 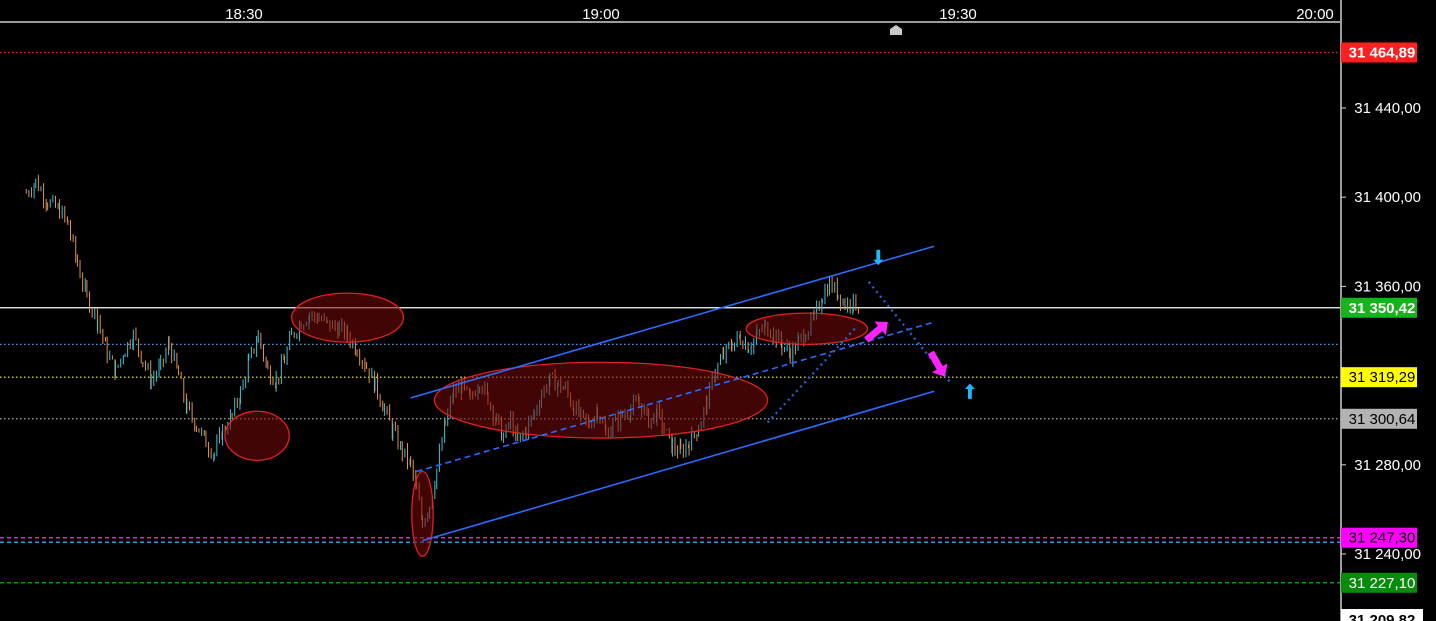 What do you see at coordinates (1387, 286) in the screenshot?
I see `price-tick-label: 31 360,00` at bounding box center [1387, 286].